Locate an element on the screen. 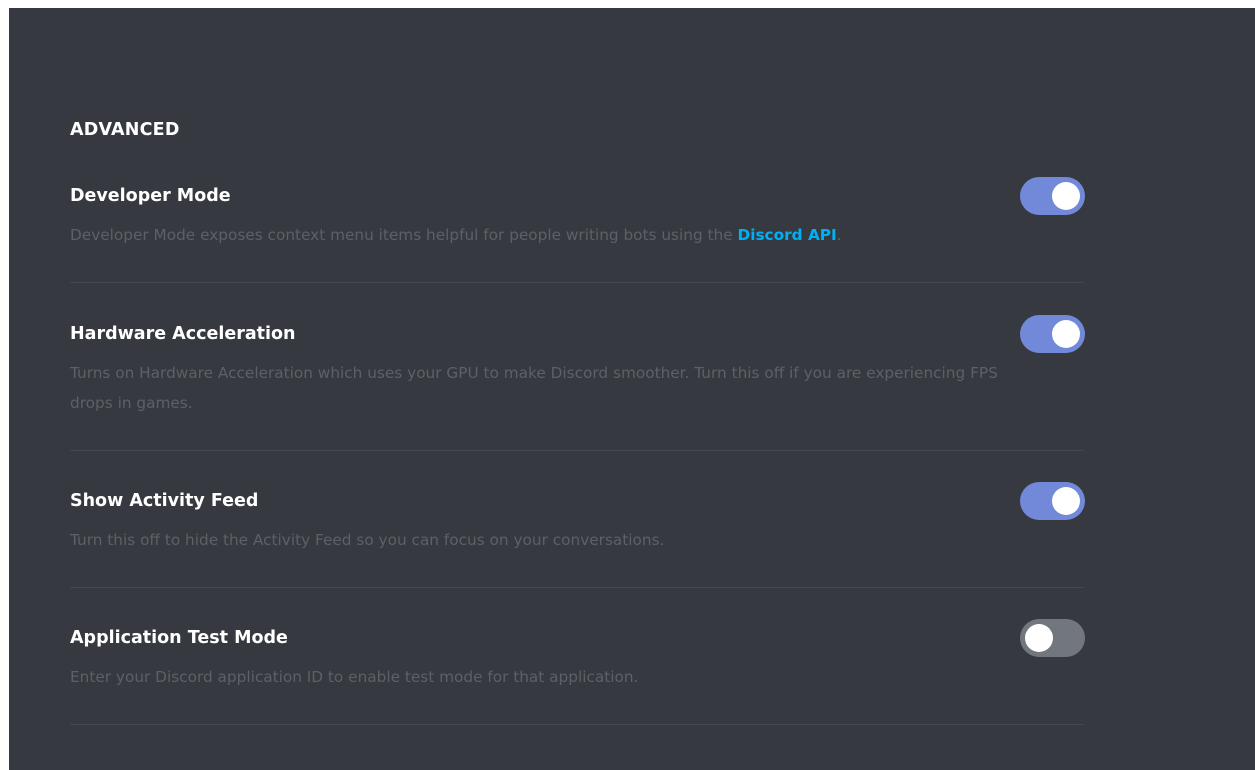  section-title-advanced: ADVANCED is located at coordinates (125, 130).